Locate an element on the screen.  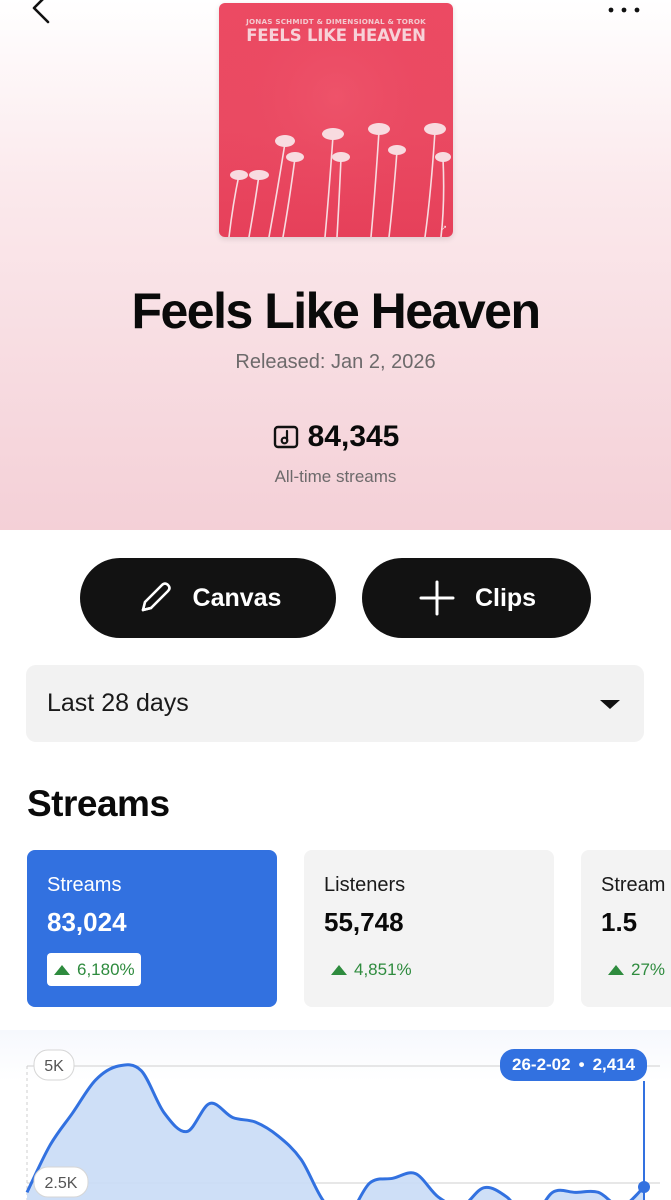
metric-card-streams-per-listener: Stream 1.5 27% is located at coordinates (626, 928).